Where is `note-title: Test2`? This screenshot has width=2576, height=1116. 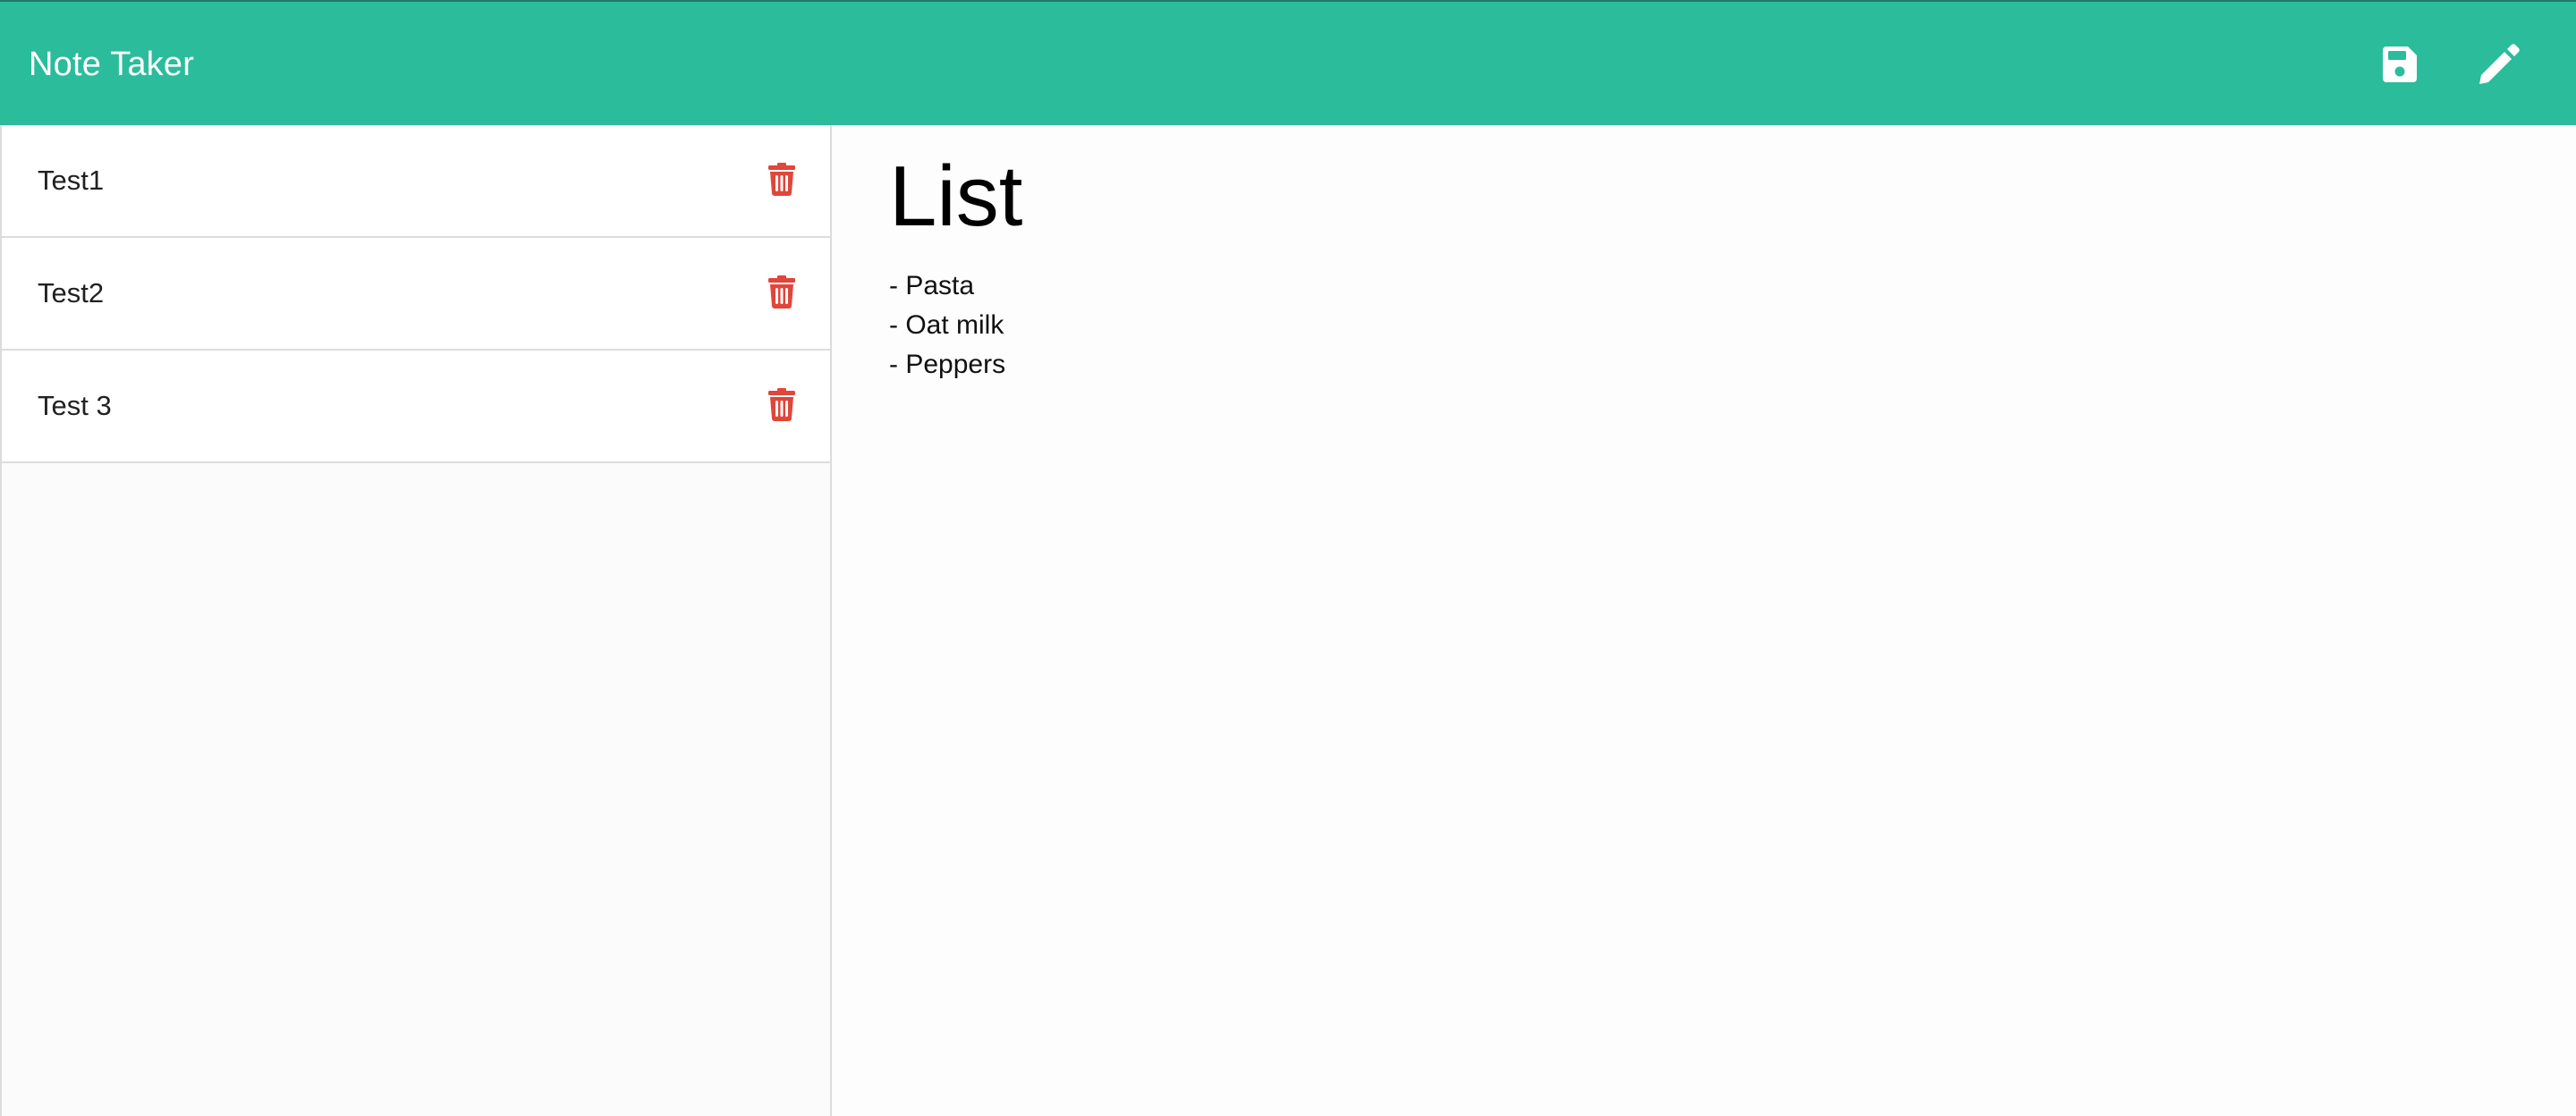
note-title: Test2 is located at coordinates (71, 293).